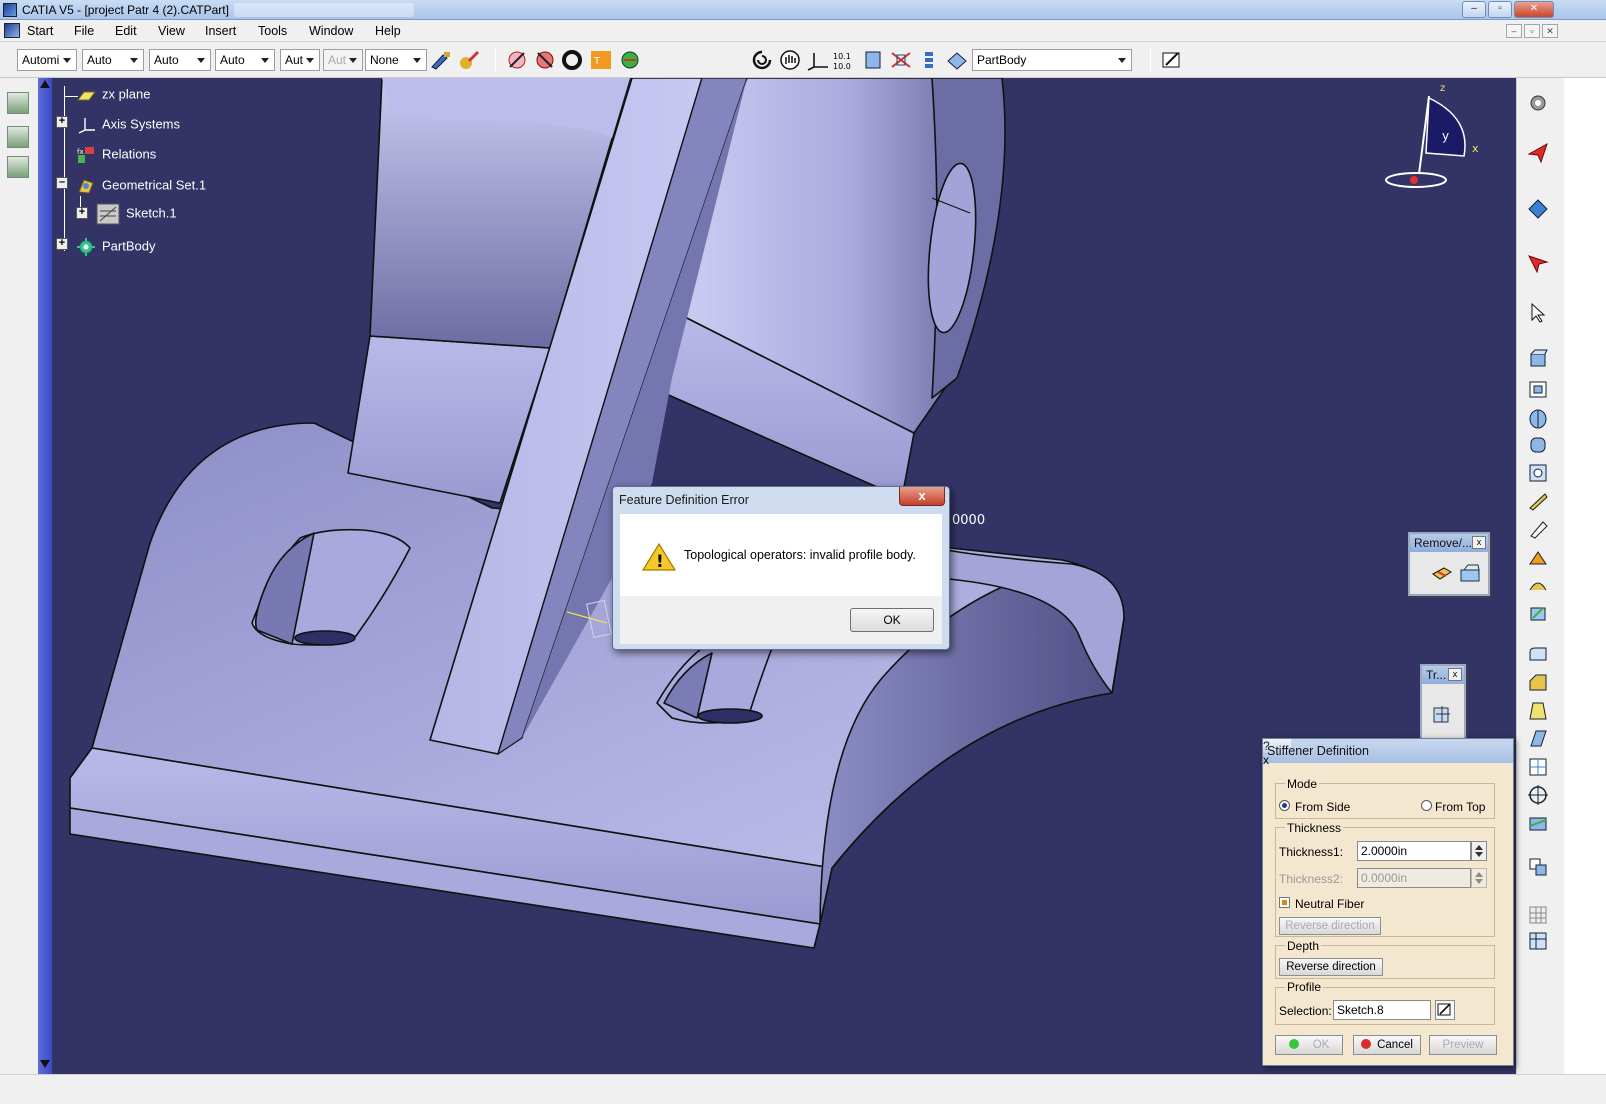  What do you see at coordinates (572, 60) in the screenshot?
I see `ring-icon` at bounding box center [572, 60].